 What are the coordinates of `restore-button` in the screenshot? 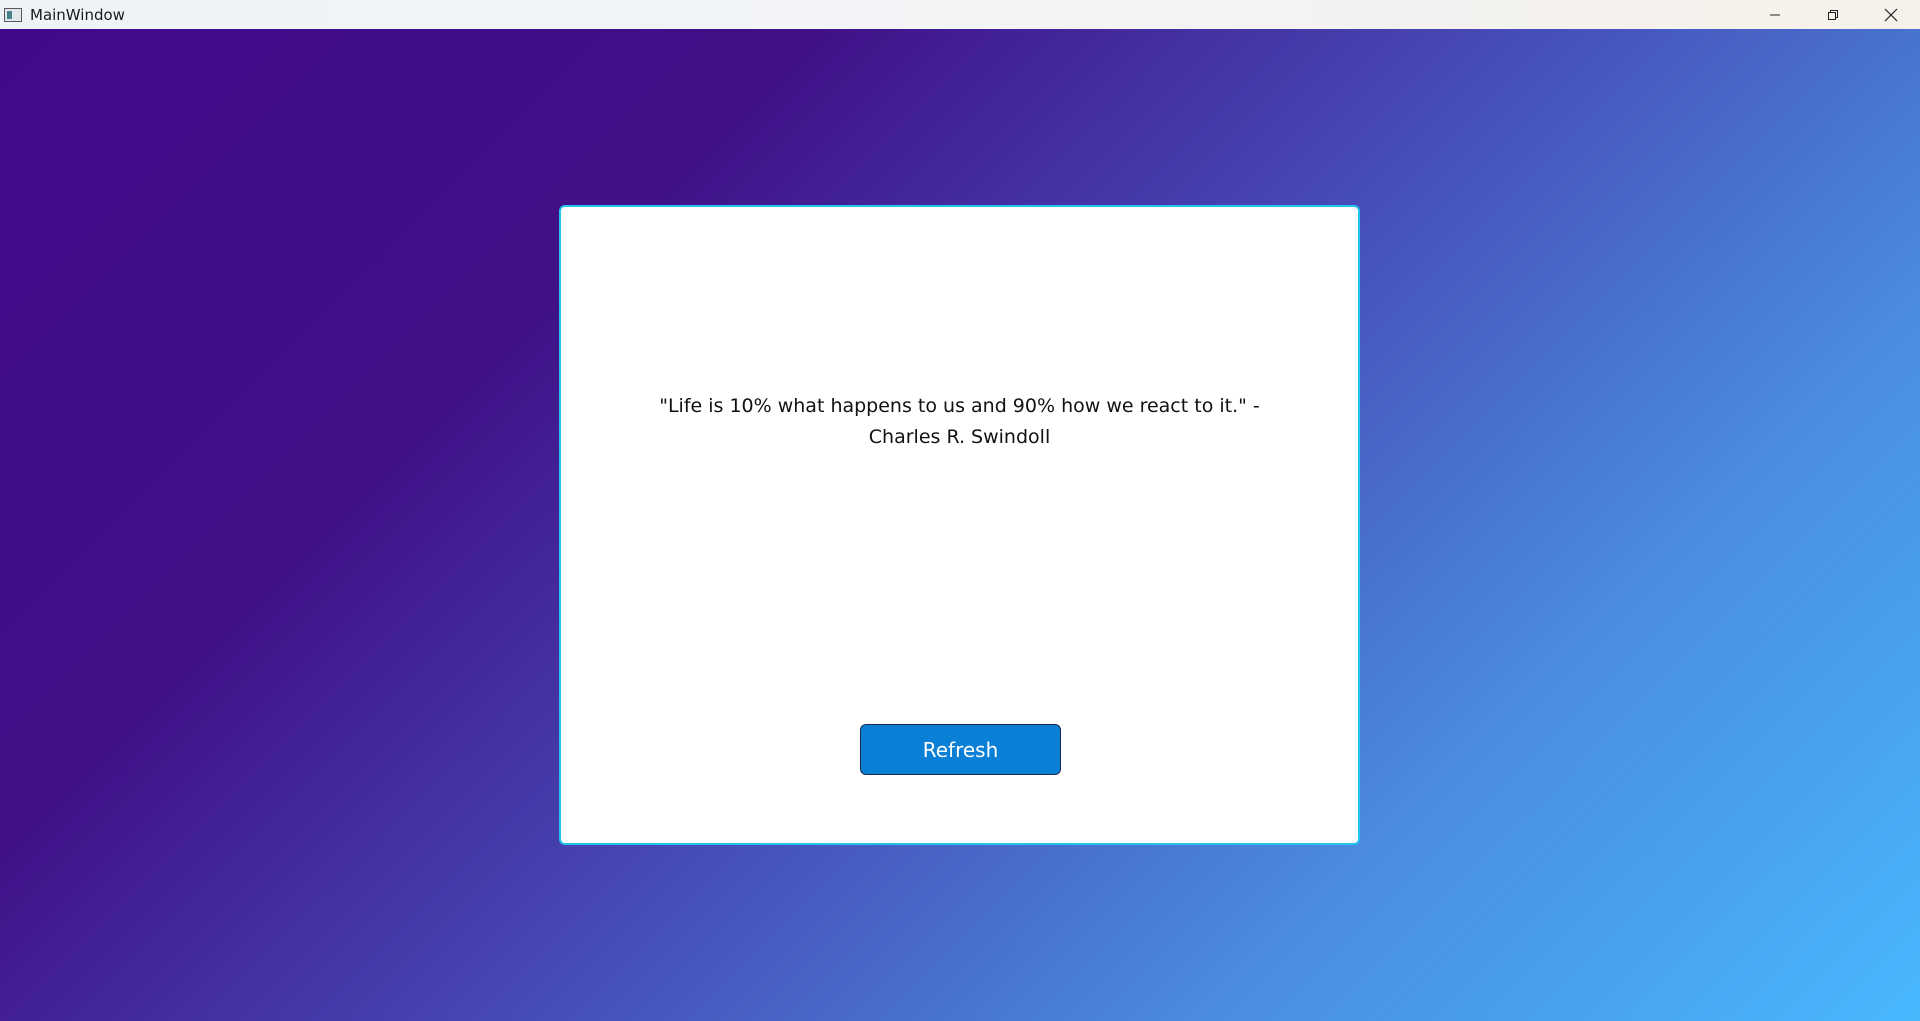 It's located at (1833, 14).